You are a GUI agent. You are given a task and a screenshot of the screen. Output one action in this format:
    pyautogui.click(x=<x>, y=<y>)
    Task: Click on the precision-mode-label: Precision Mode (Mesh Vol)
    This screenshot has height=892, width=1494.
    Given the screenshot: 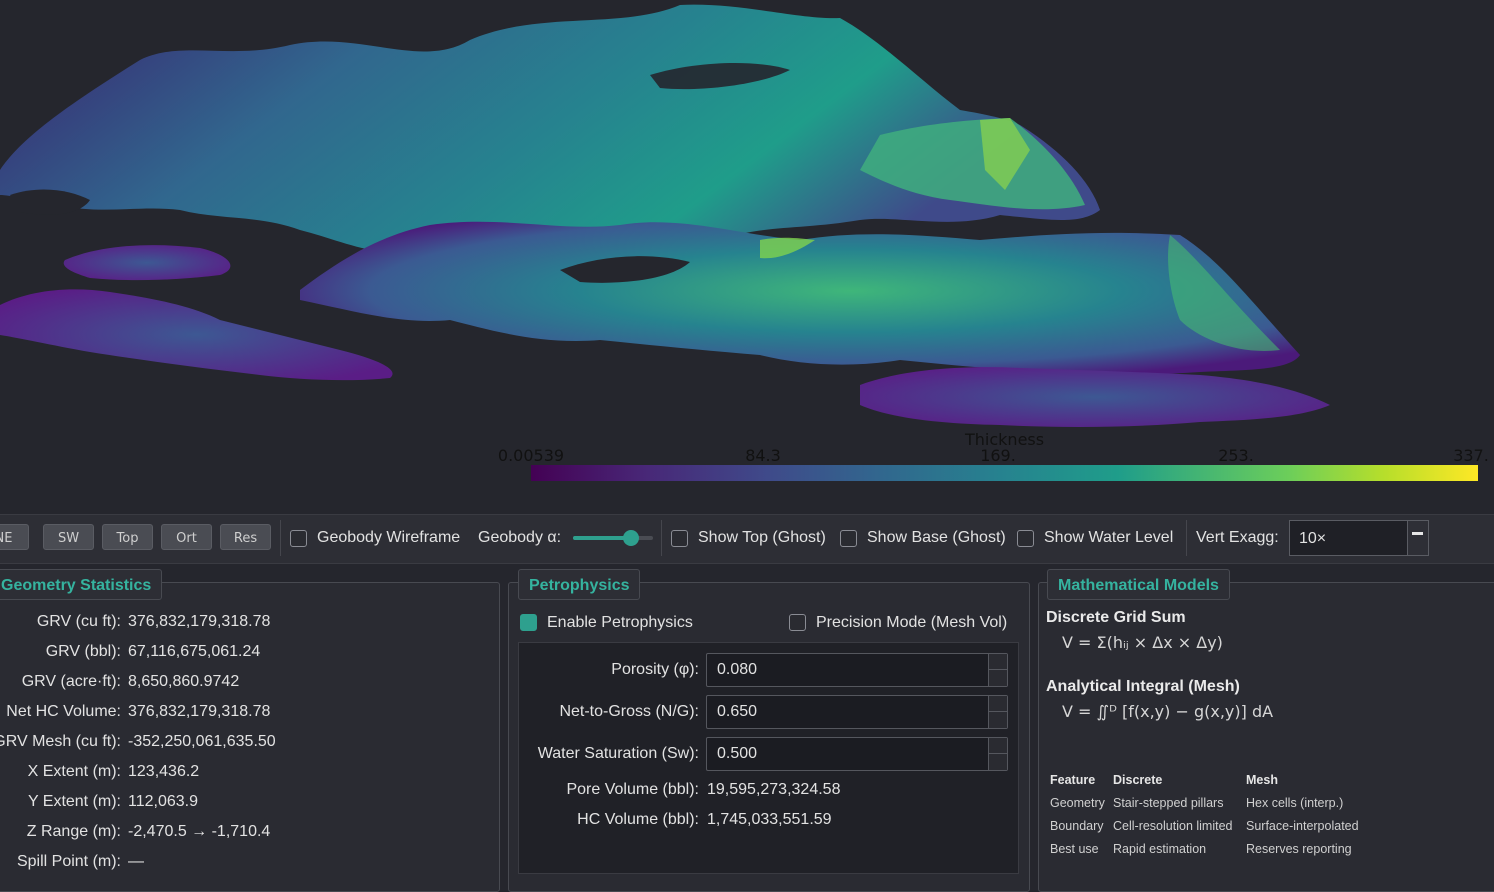 What is the action you would take?
    pyautogui.click(x=912, y=622)
    